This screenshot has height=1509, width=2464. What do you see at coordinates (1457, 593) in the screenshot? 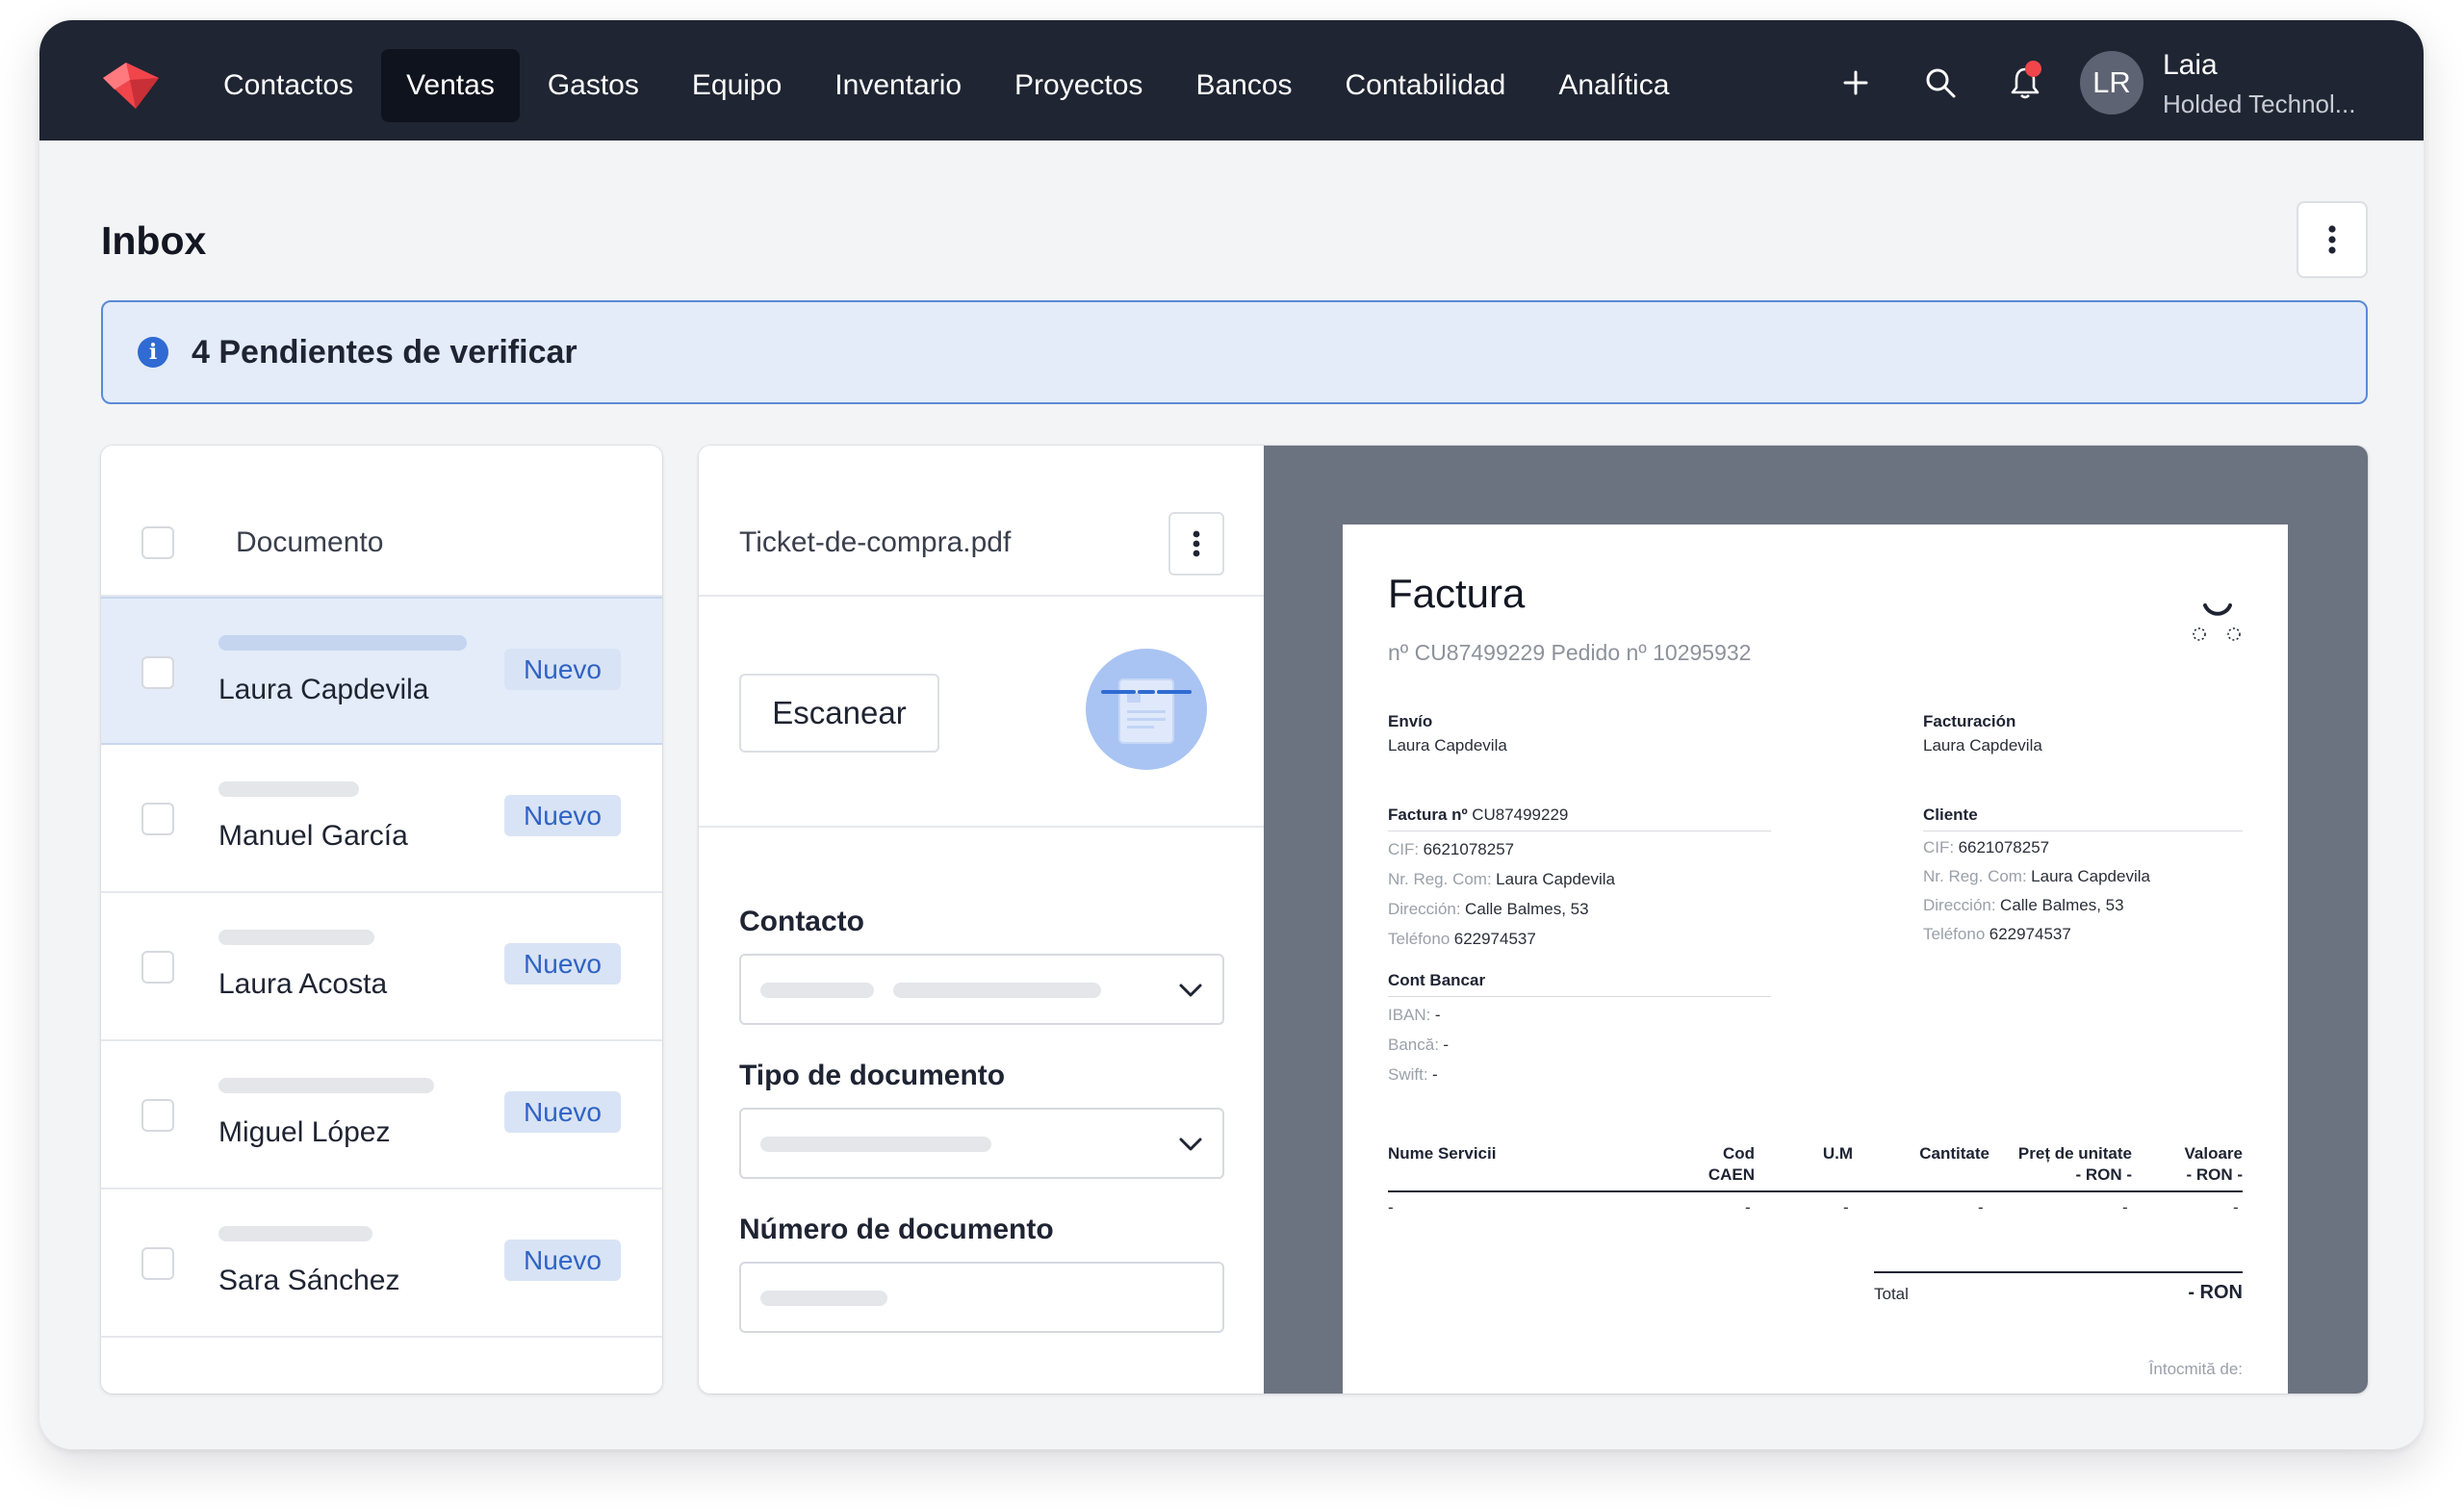
I see `invoice-title: Factura` at bounding box center [1457, 593].